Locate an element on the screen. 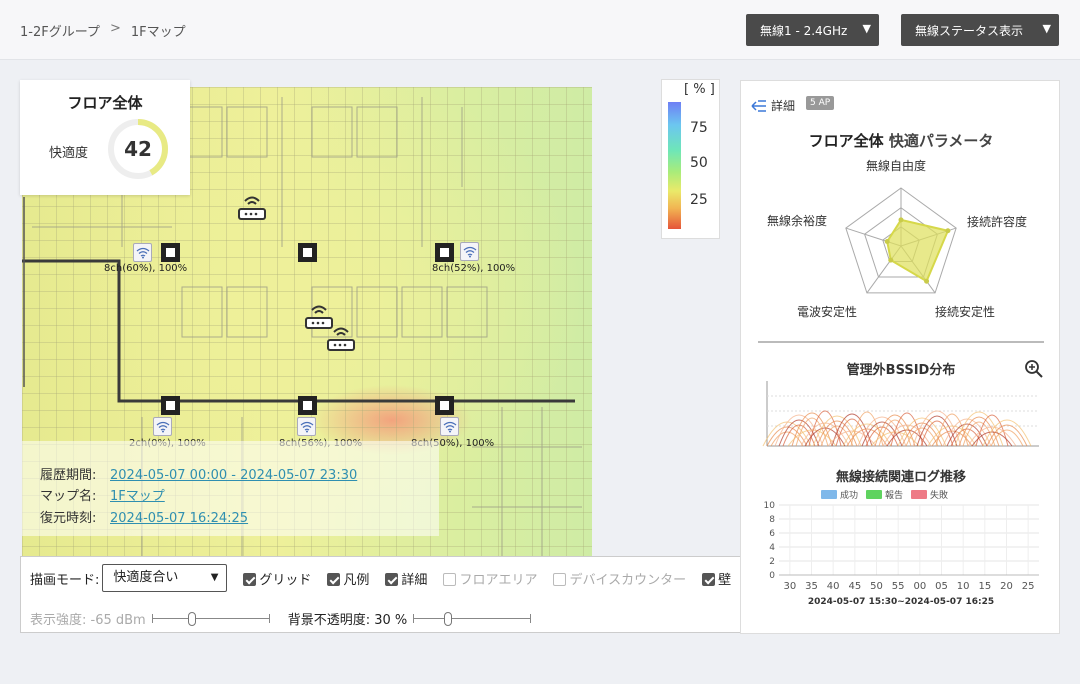 The height and width of the screenshot is (684, 1080). radar-label-freedom: 無線自由度 is located at coordinates (896, 166).